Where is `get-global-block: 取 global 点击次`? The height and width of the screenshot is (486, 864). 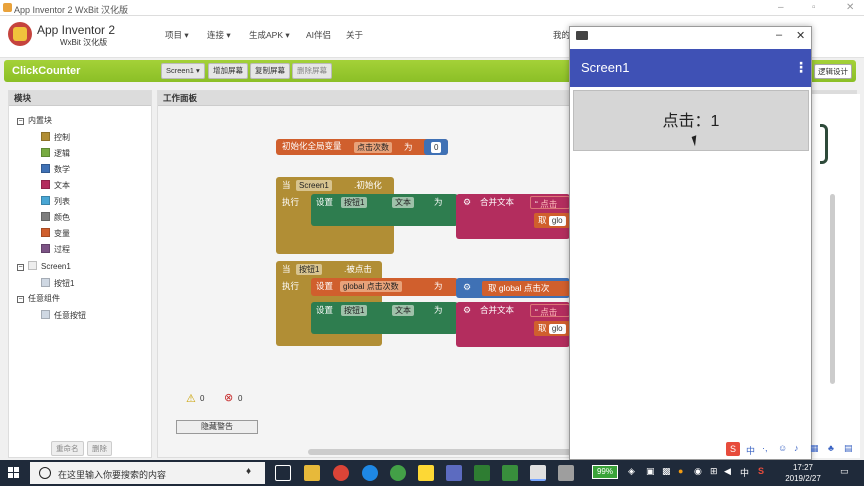
get-global-block: 取 global 点击次 is located at coordinates (526, 288).